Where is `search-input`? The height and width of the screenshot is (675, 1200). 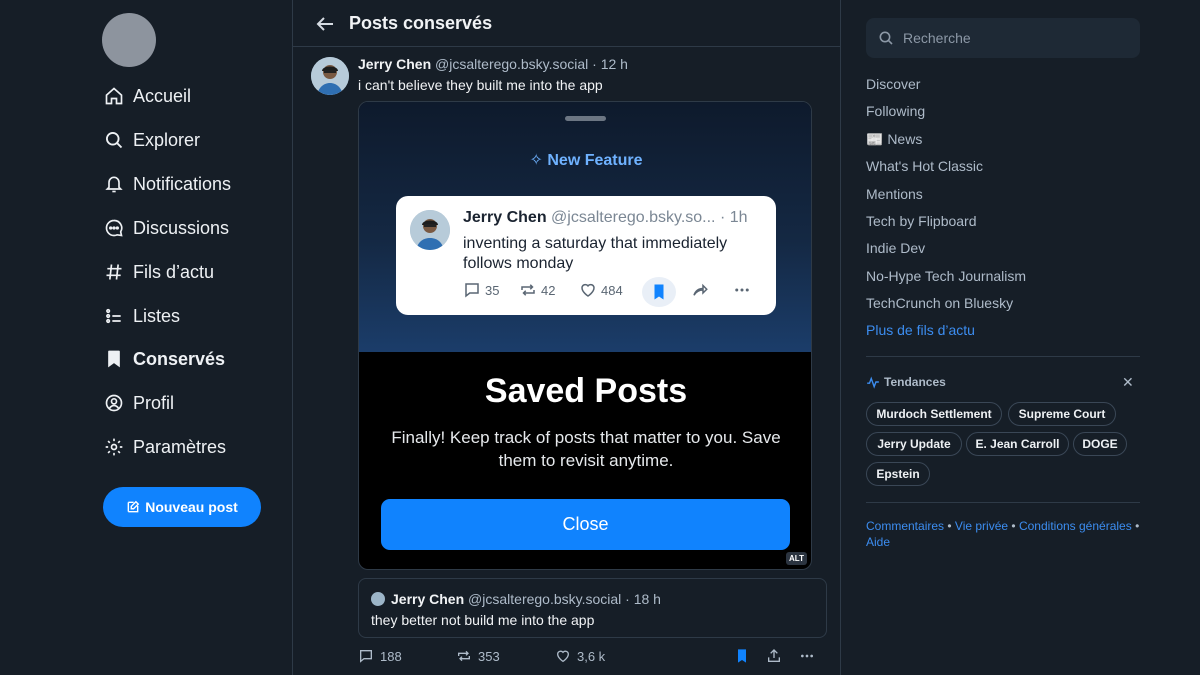 search-input is located at coordinates (1013, 38).